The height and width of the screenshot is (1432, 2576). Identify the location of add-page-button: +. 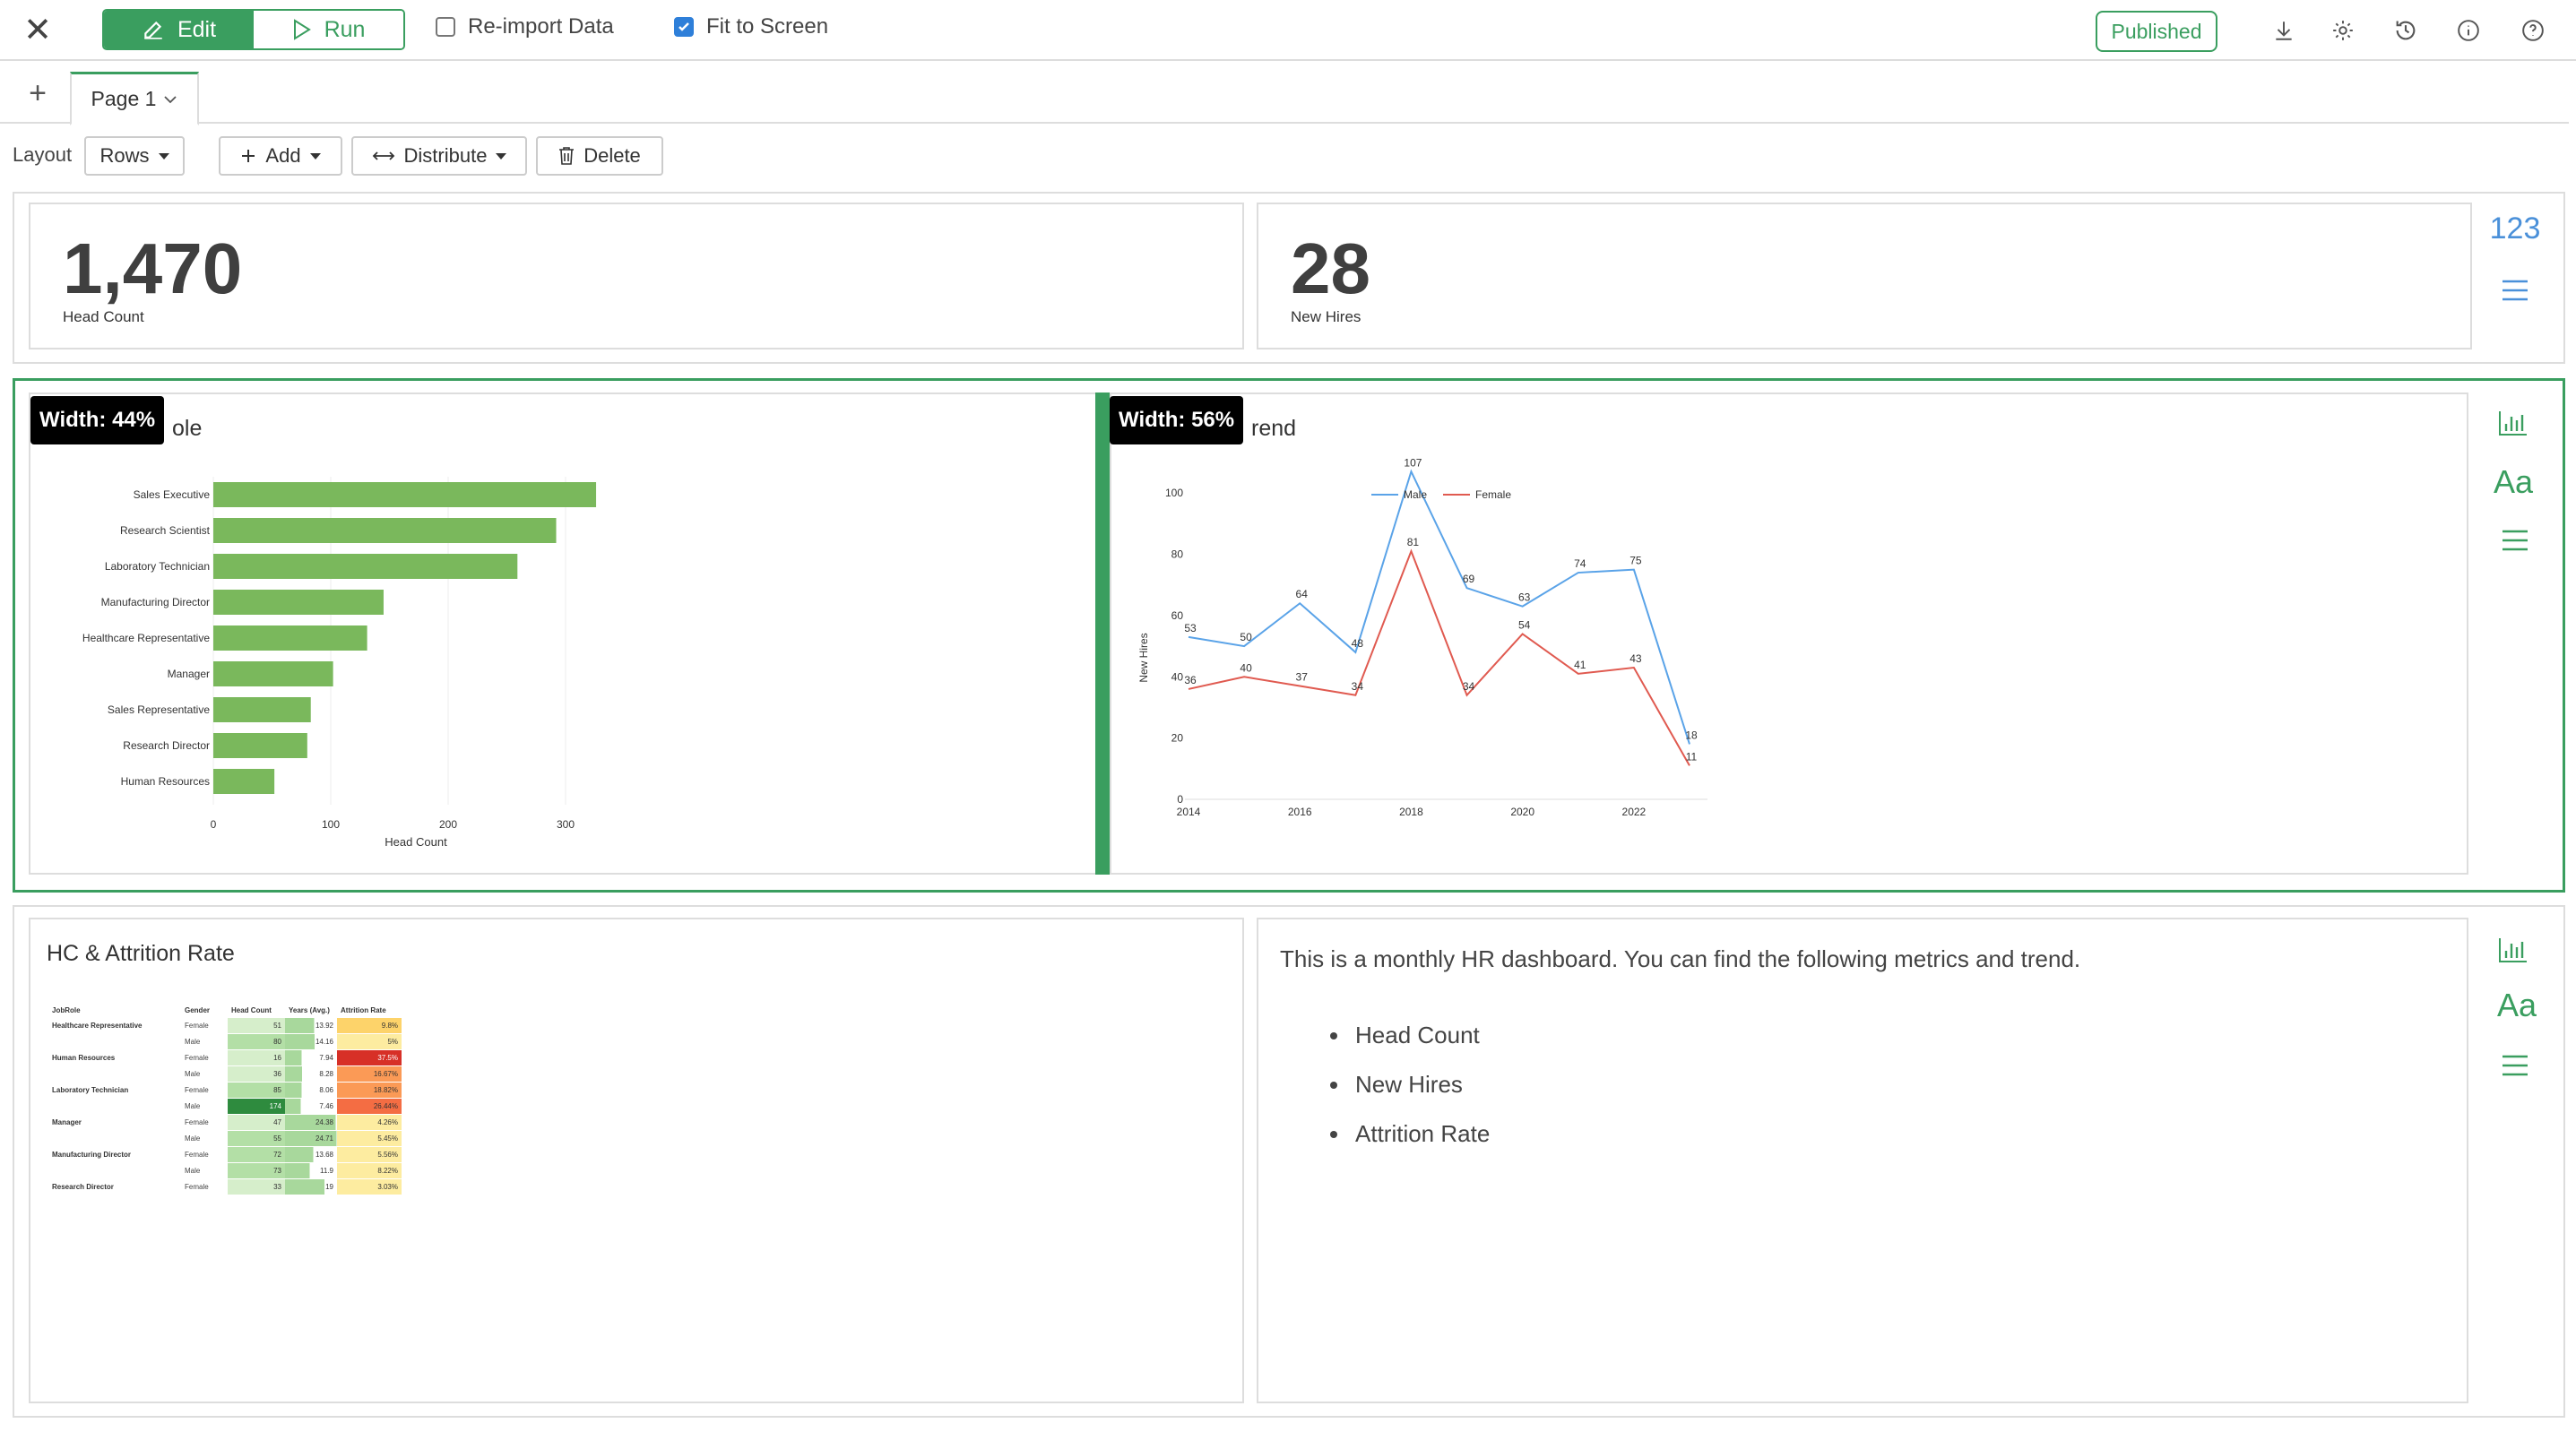
(38, 93).